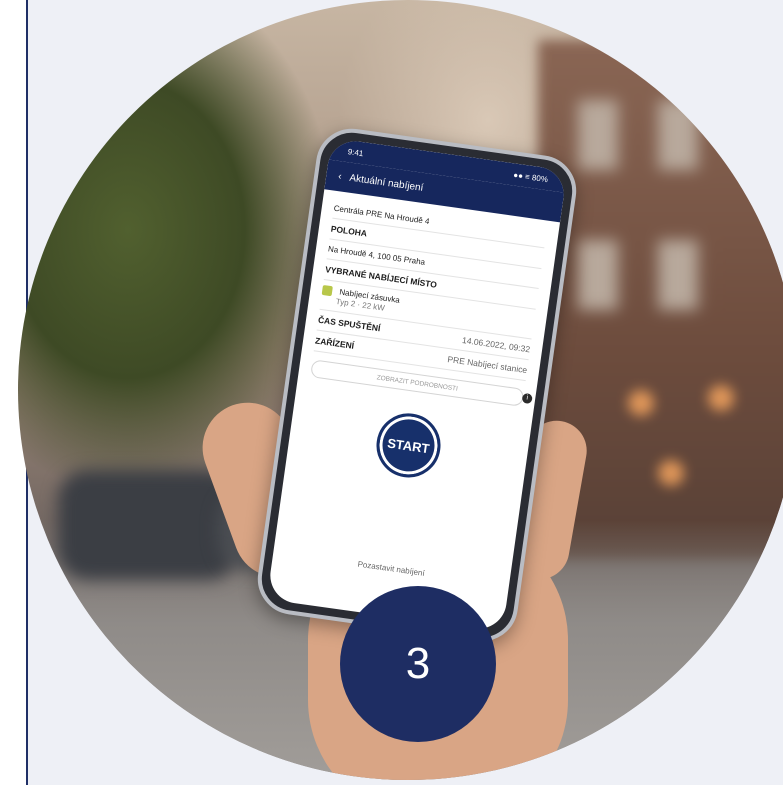 Image resolution: width=783 pixels, height=785 pixels. What do you see at coordinates (527, 398) in the screenshot?
I see `info-icon: i` at bounding box center [527, 398].